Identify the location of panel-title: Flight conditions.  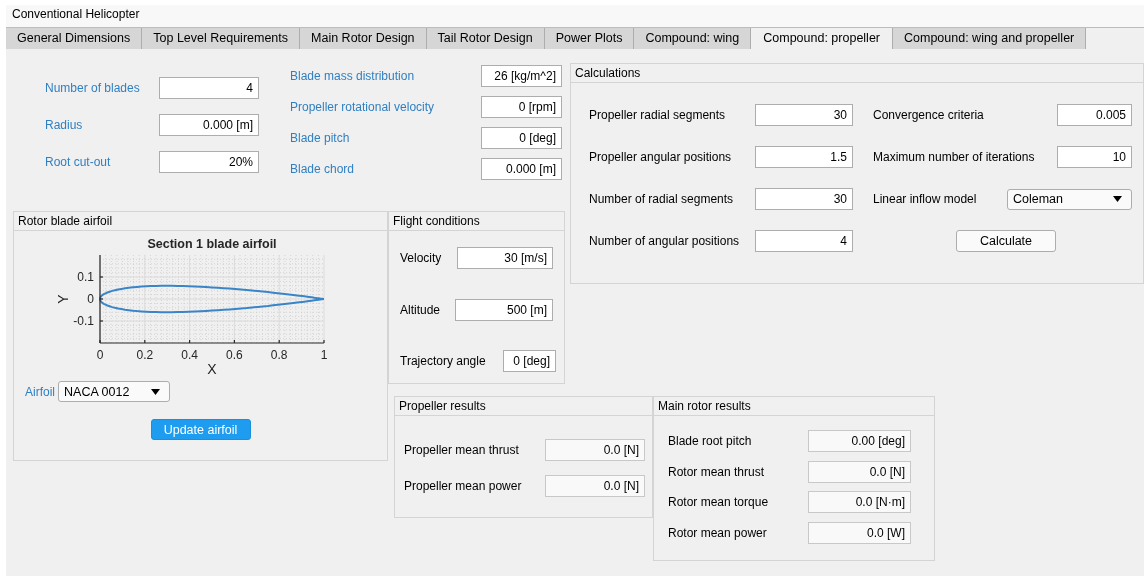
(436, 221).